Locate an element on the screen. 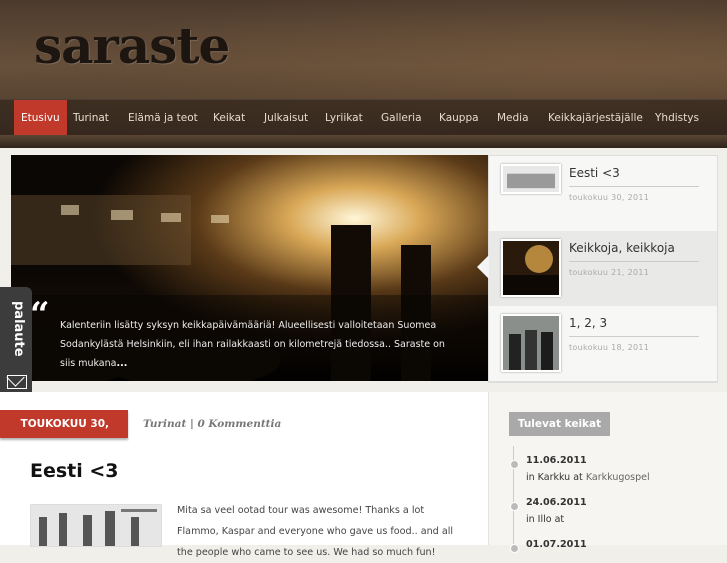  feedback-tab: palaute is located at coordinates (16, 346).